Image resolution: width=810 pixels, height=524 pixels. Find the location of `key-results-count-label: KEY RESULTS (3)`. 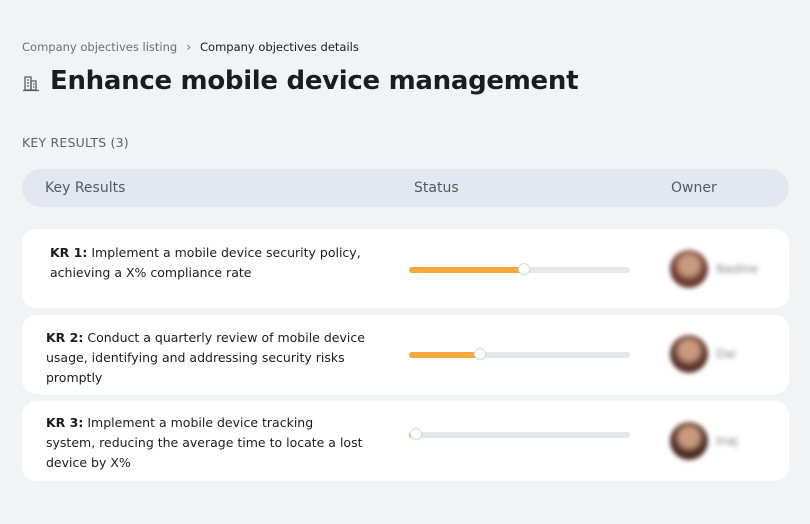

key-results-count-label: KEY RESULTS (3) is located at coordinates (75, 142).